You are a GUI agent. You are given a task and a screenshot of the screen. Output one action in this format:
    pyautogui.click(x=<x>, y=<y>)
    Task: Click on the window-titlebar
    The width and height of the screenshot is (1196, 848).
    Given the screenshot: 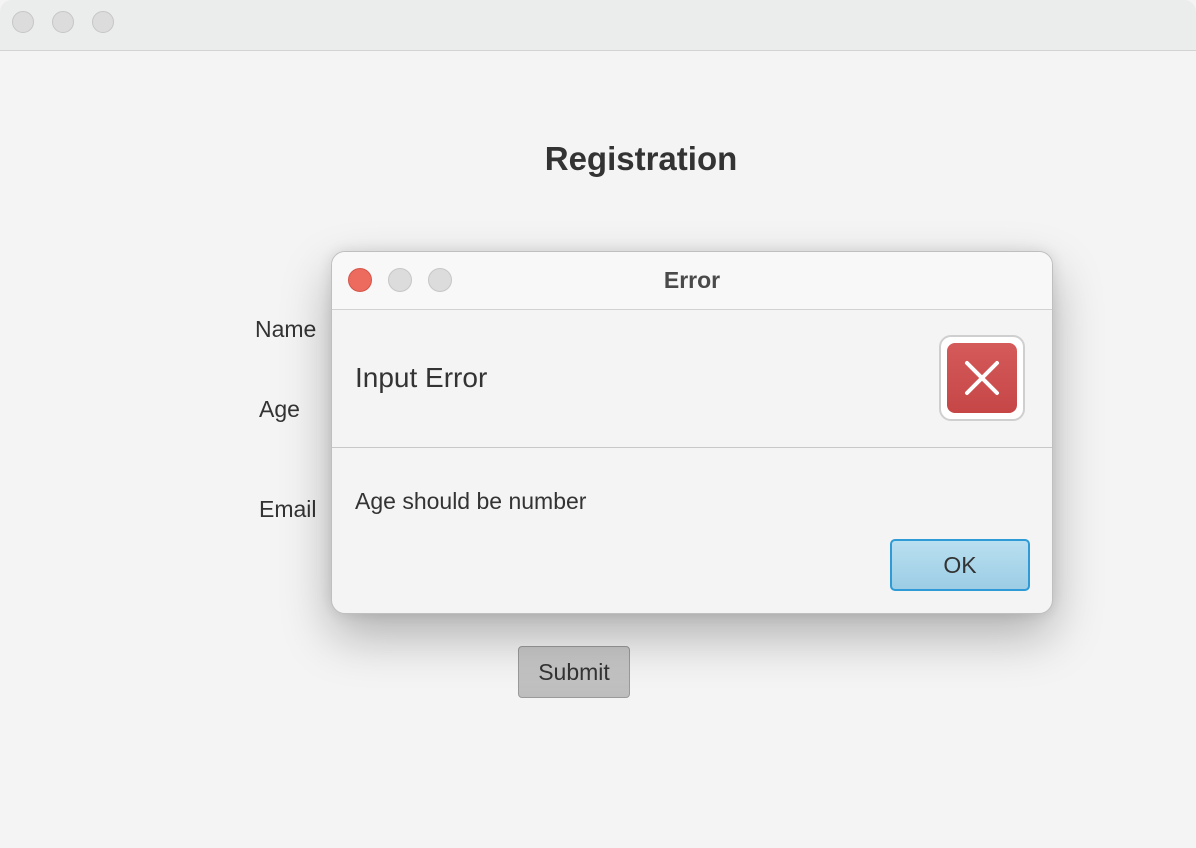 What is the action you would take?
    pyautogui.click(x=598, y=25)
    